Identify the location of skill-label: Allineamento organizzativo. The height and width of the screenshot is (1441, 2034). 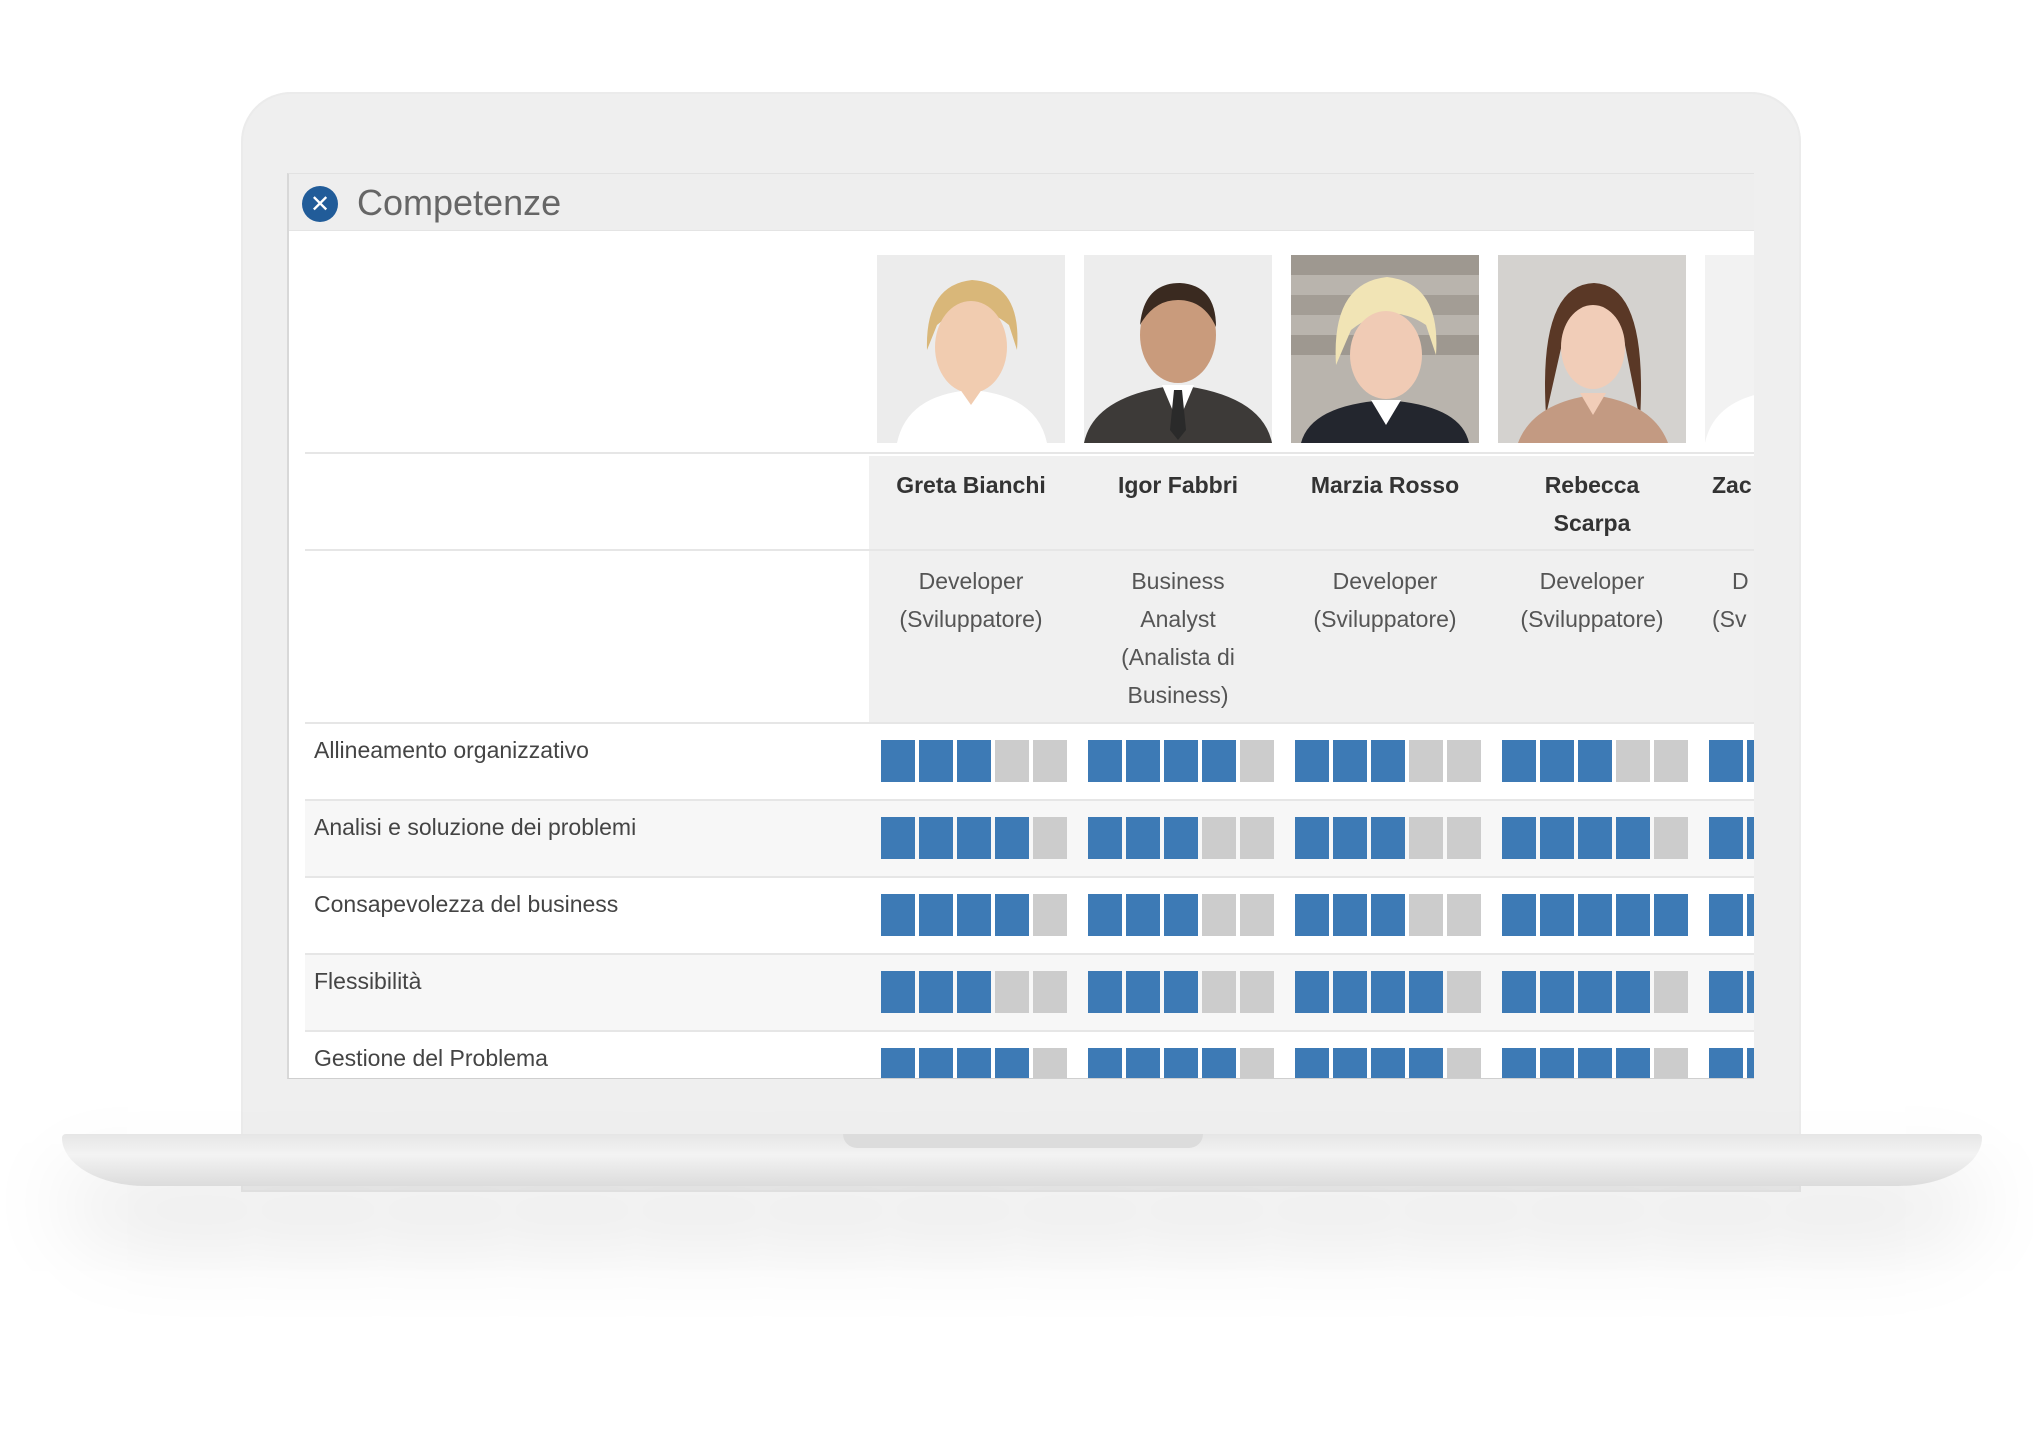
(451, 750).